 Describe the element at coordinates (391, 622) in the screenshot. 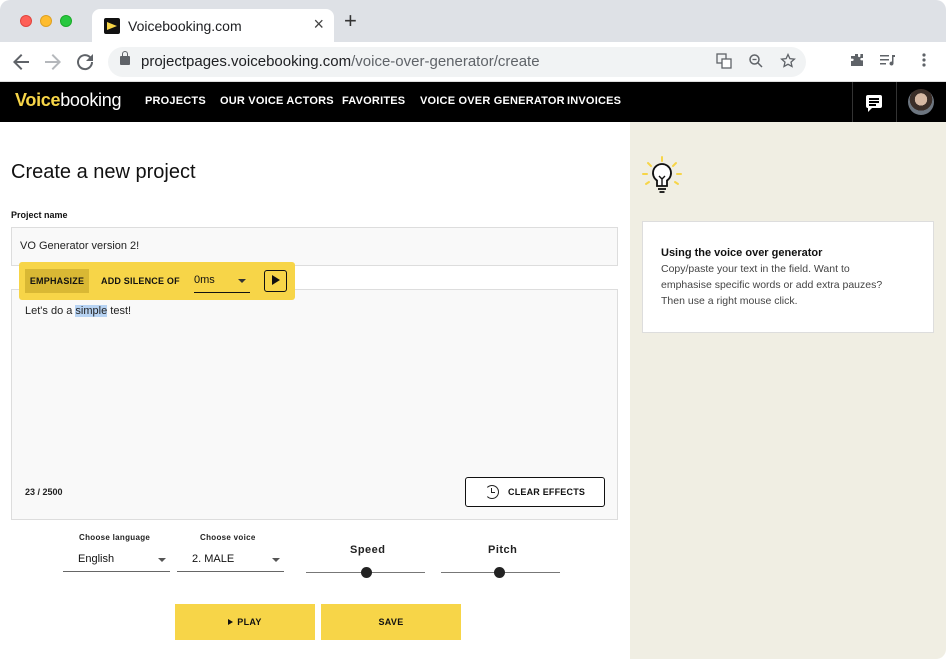

I see `save-button: SAVE` at that location.